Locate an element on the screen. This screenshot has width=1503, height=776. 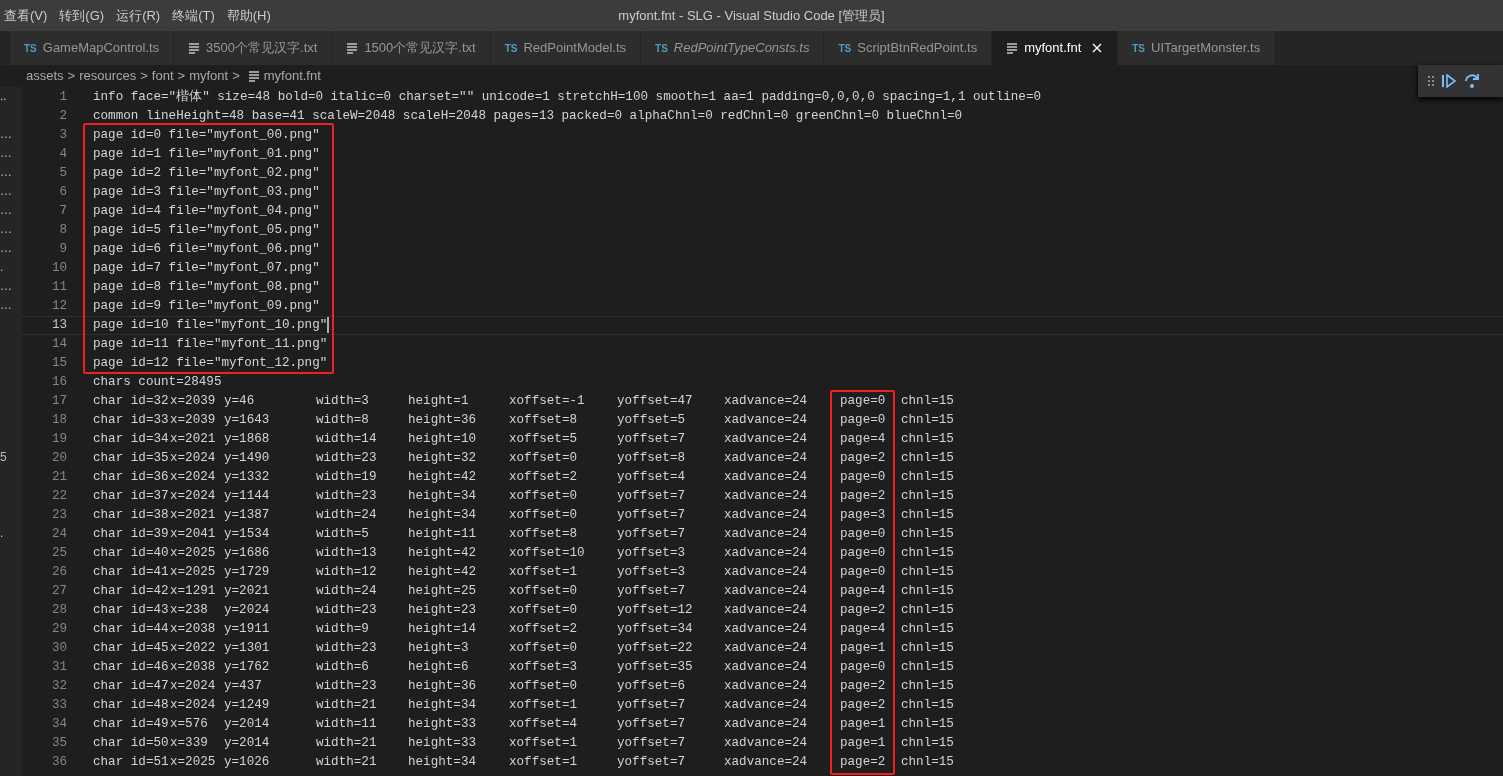
code-token: char id=48 is located at coordinates (131, 705).